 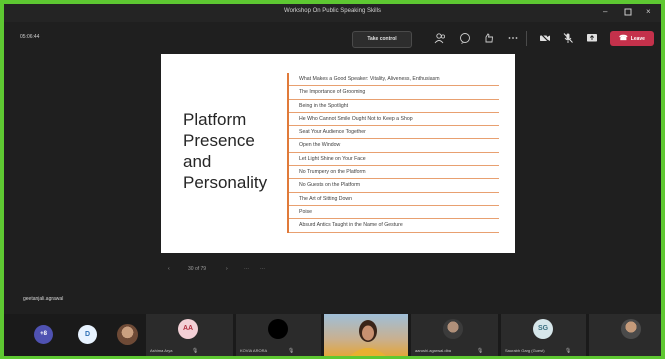 What do you see at coordinates (433, 350) in the screenshot?
I see `participant-name: aarushi.agarwal.dba` at bounding box center [433, 350].